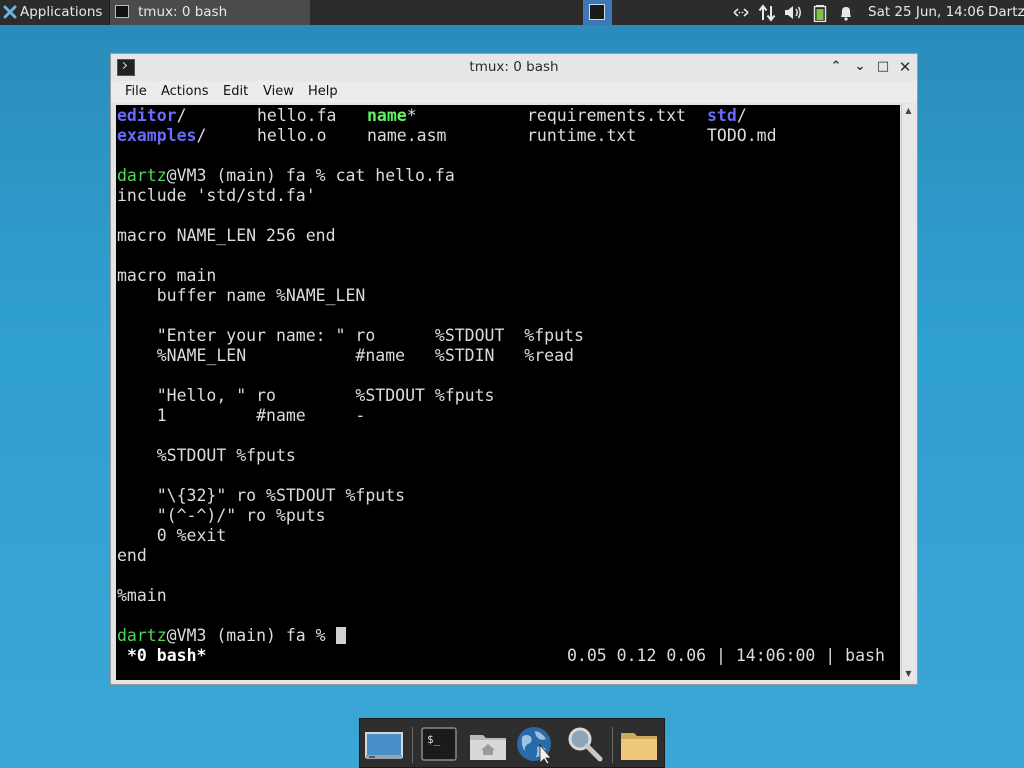 The height and width of the screenshot is (768, 1024). What do you see at coordinates (908, 111) in the screenshot?
I see `scroll-up-arrow-icon: ▲` at bounding box center [908, 111].